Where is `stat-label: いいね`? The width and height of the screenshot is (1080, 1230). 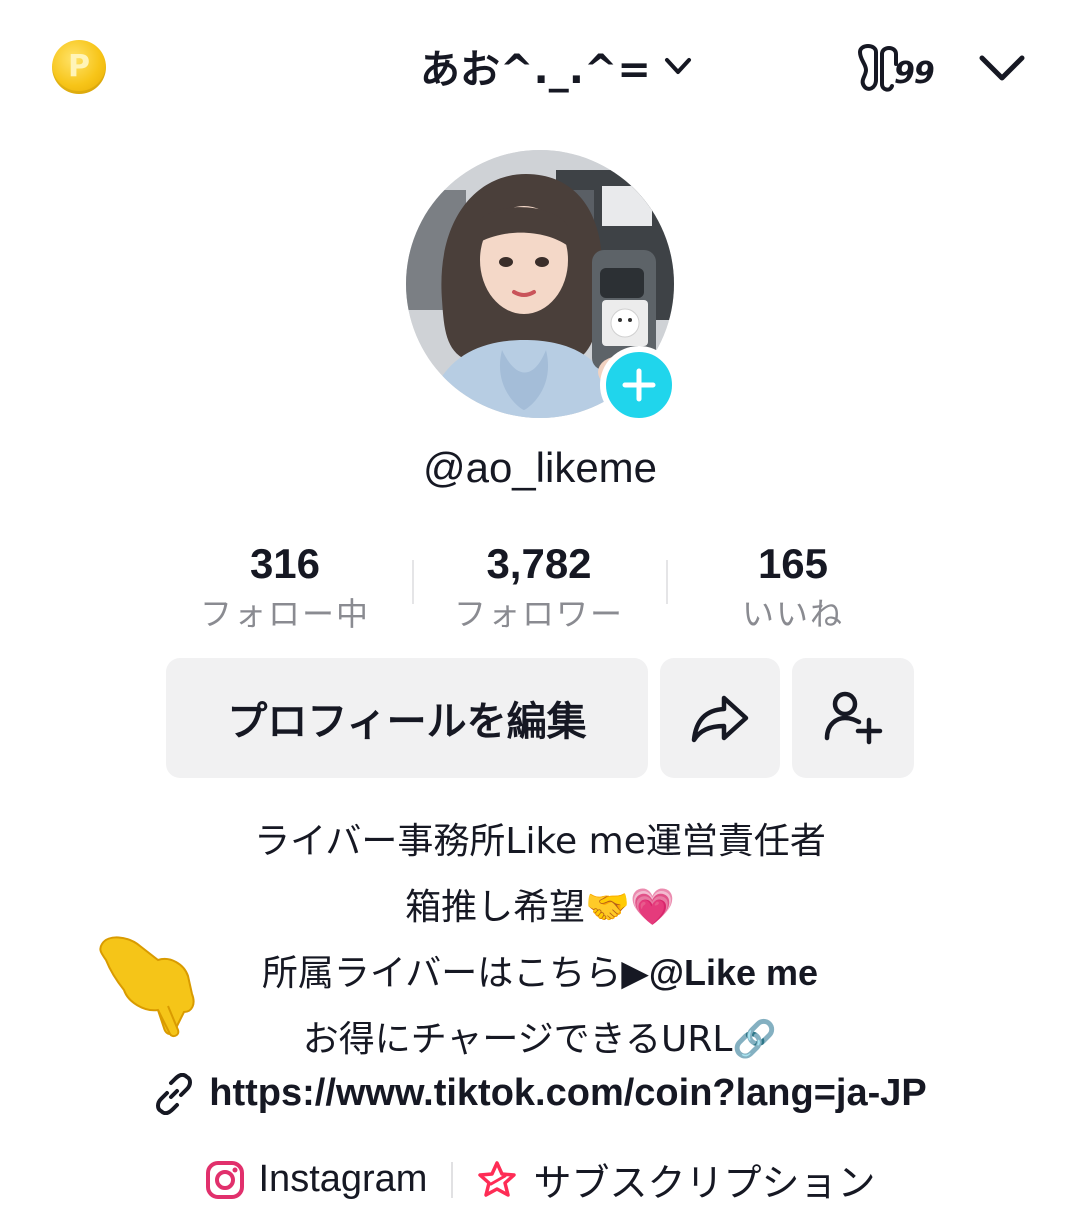 stat-label: いいね is located at coordinates (792, 614).